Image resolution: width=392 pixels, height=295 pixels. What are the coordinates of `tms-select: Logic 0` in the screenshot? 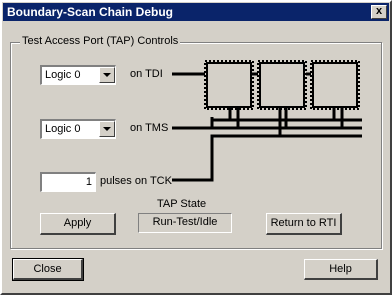 It's located at (78, 129).